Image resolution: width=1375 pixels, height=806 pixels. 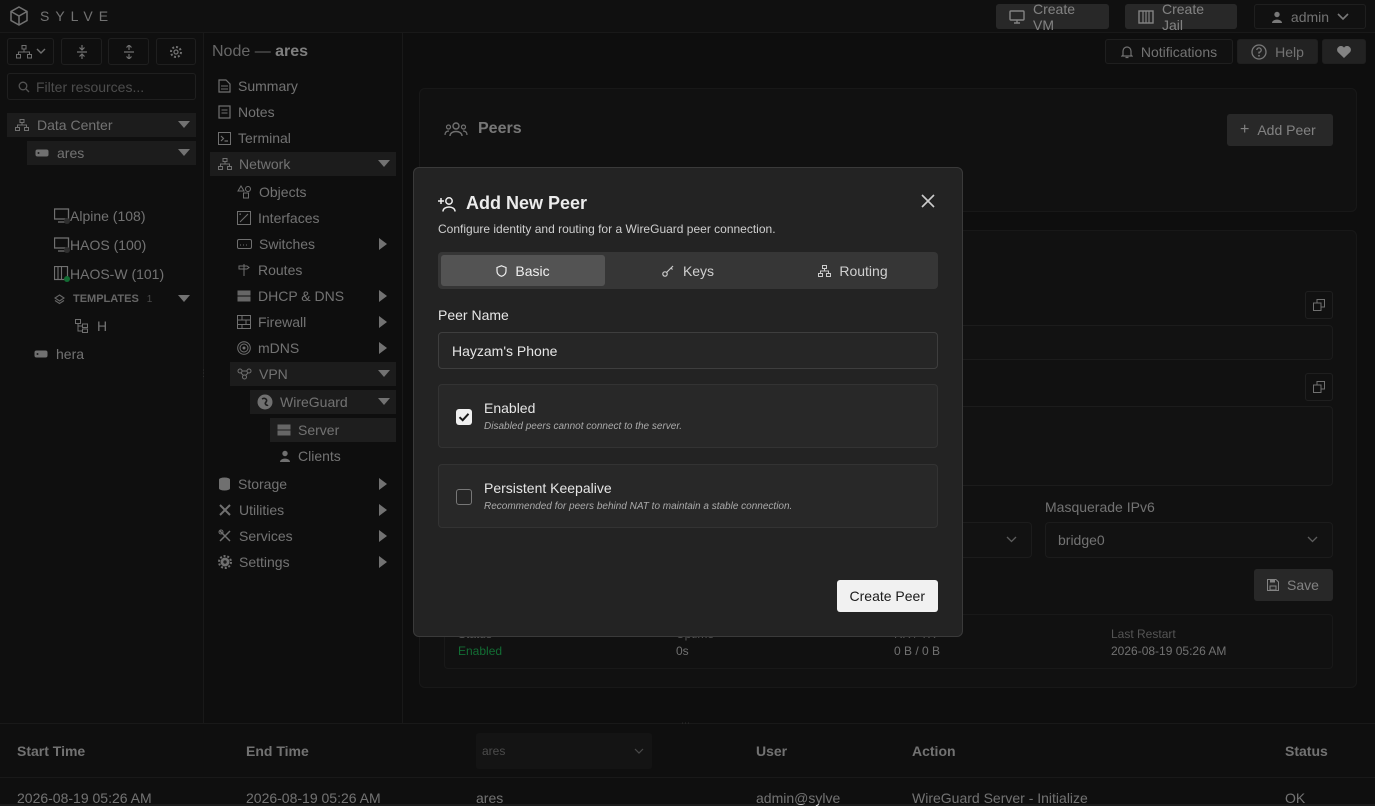 I want to click on tab-basic-label: Basic, so click(x=532, y=270).